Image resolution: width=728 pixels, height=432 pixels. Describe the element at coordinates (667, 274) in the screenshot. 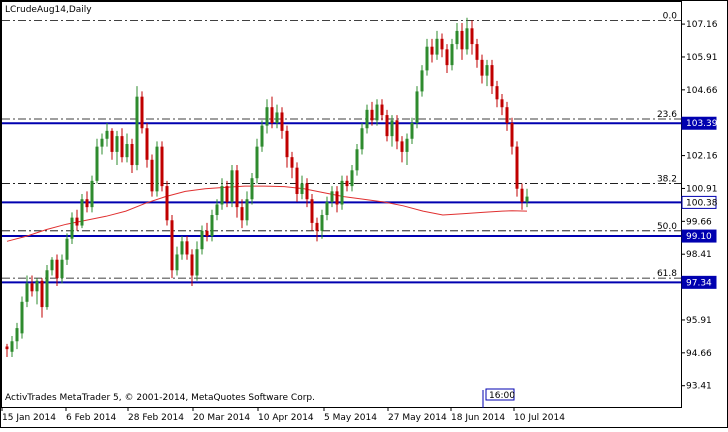

I see `fib-label-4: 61.8` at that location.